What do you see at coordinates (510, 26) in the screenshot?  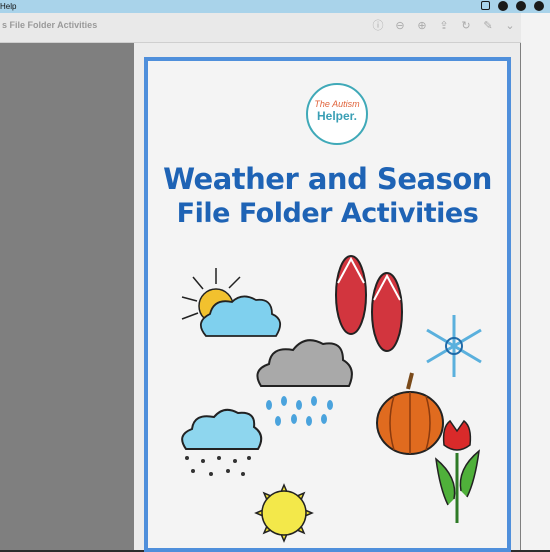 I see `chevron-down-icon: ⌄` at bounding box center [510, 26].